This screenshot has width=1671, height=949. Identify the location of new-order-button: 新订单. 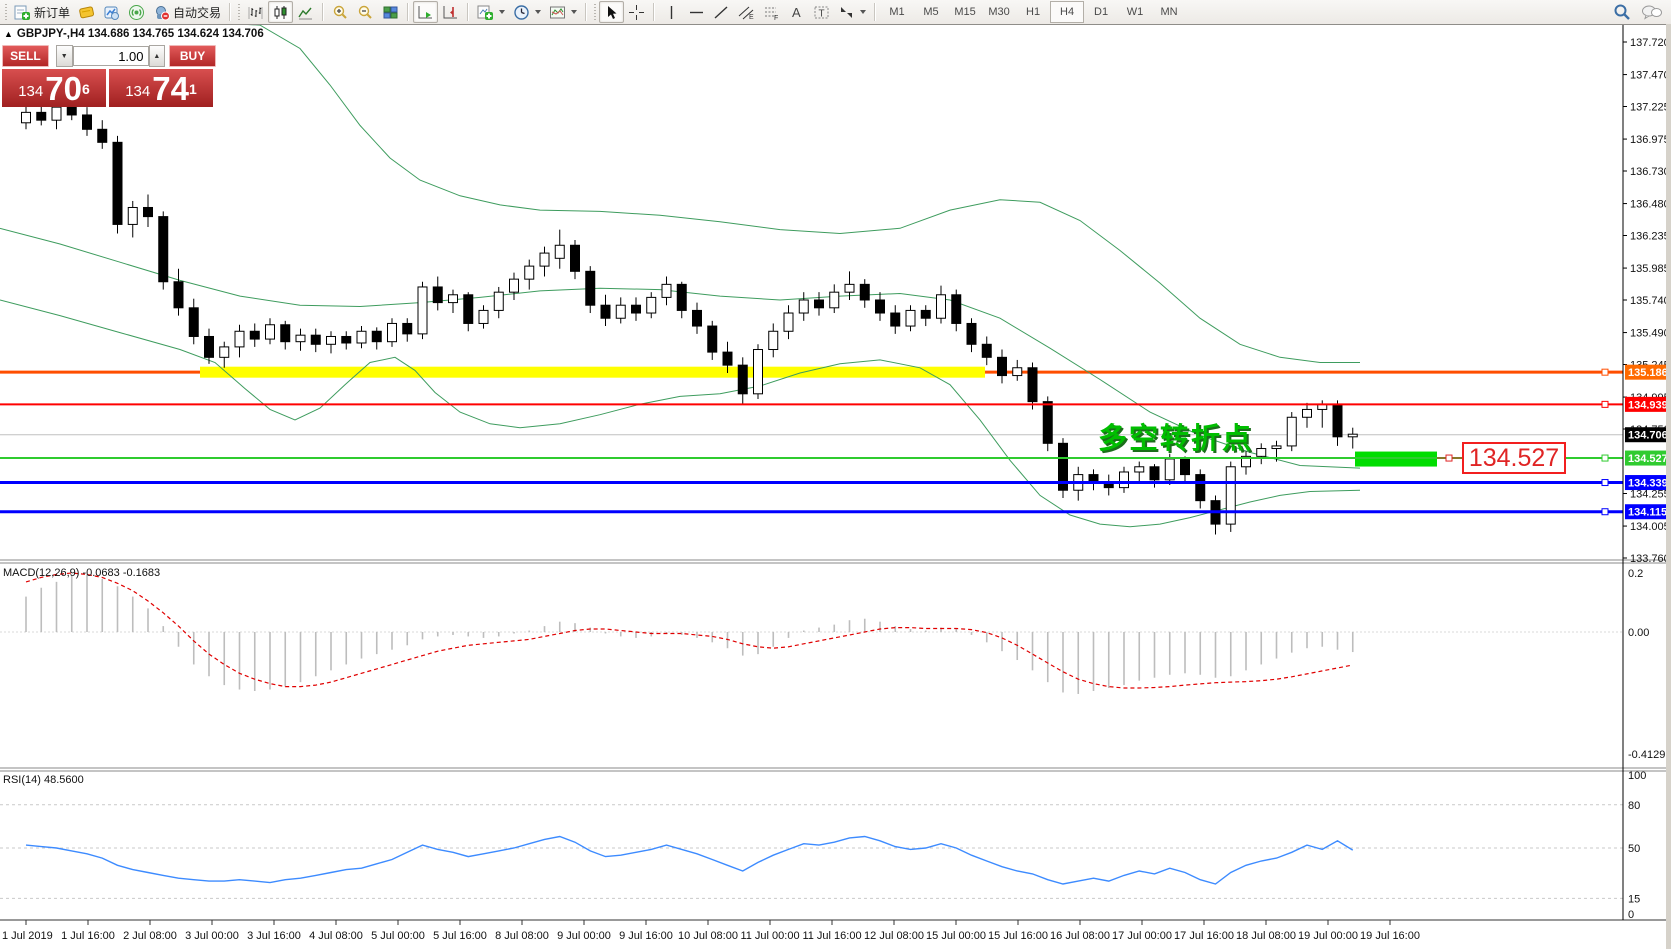
(42, 12).